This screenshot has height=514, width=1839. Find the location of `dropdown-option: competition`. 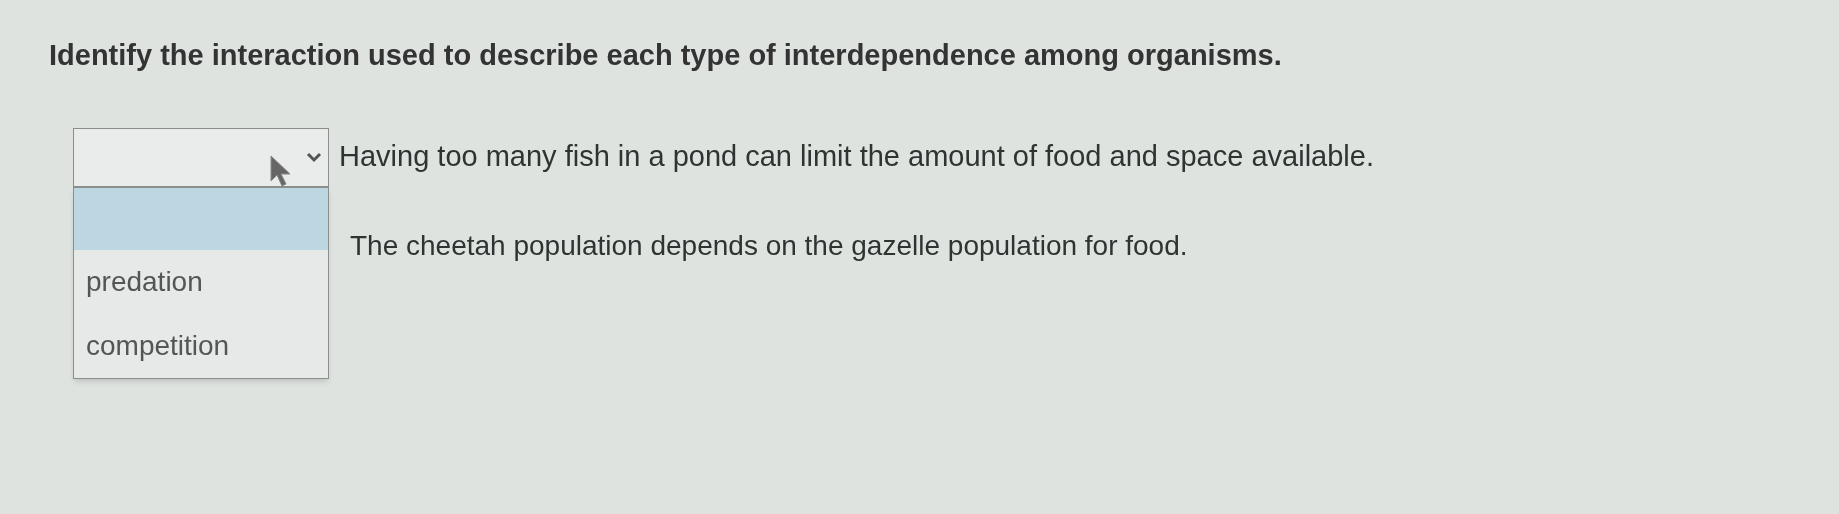

dropdown-option: competition is located at coordinates (201, 345).